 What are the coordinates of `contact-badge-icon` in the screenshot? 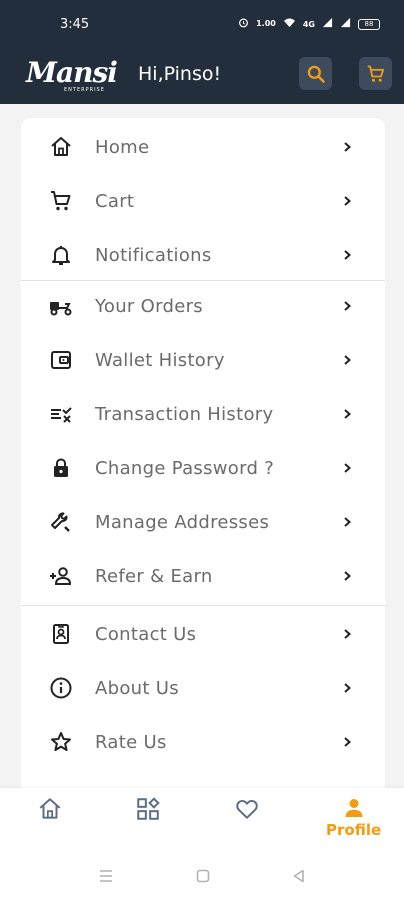 It's located at (61, 634).